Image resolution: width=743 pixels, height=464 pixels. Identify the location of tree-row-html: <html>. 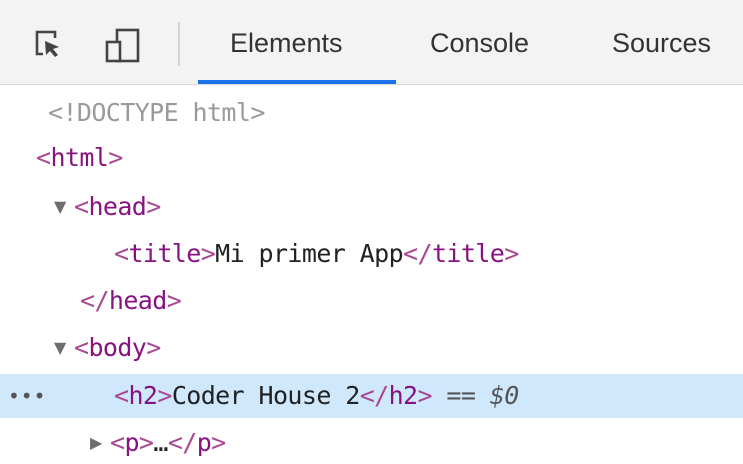
(371, 158).